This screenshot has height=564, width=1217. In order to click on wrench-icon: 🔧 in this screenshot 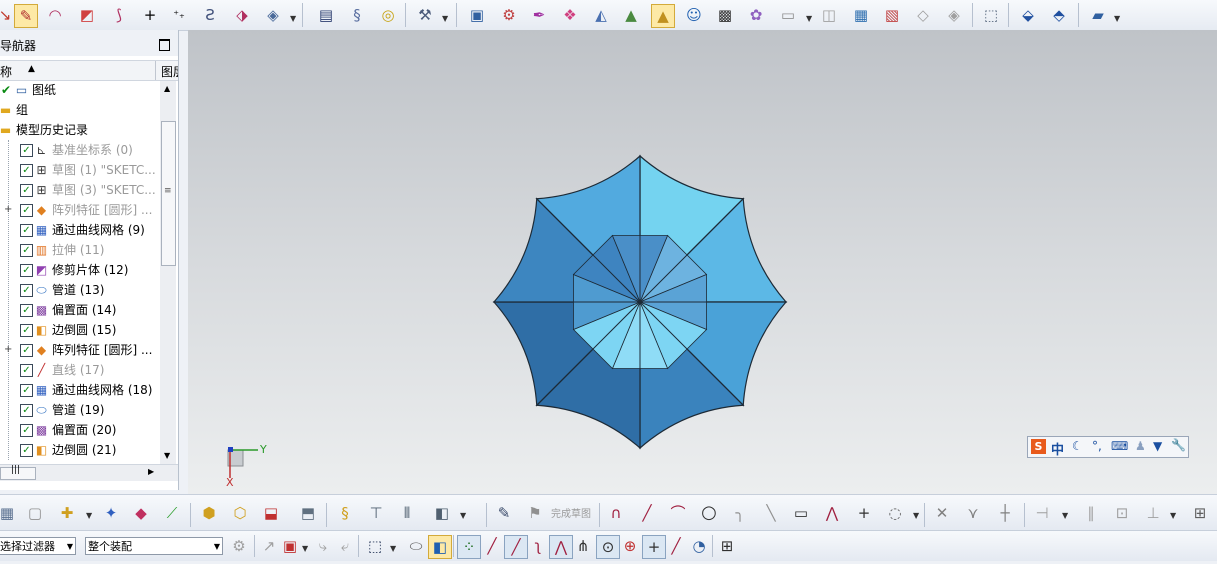, I will do `click(1178, 445)`.